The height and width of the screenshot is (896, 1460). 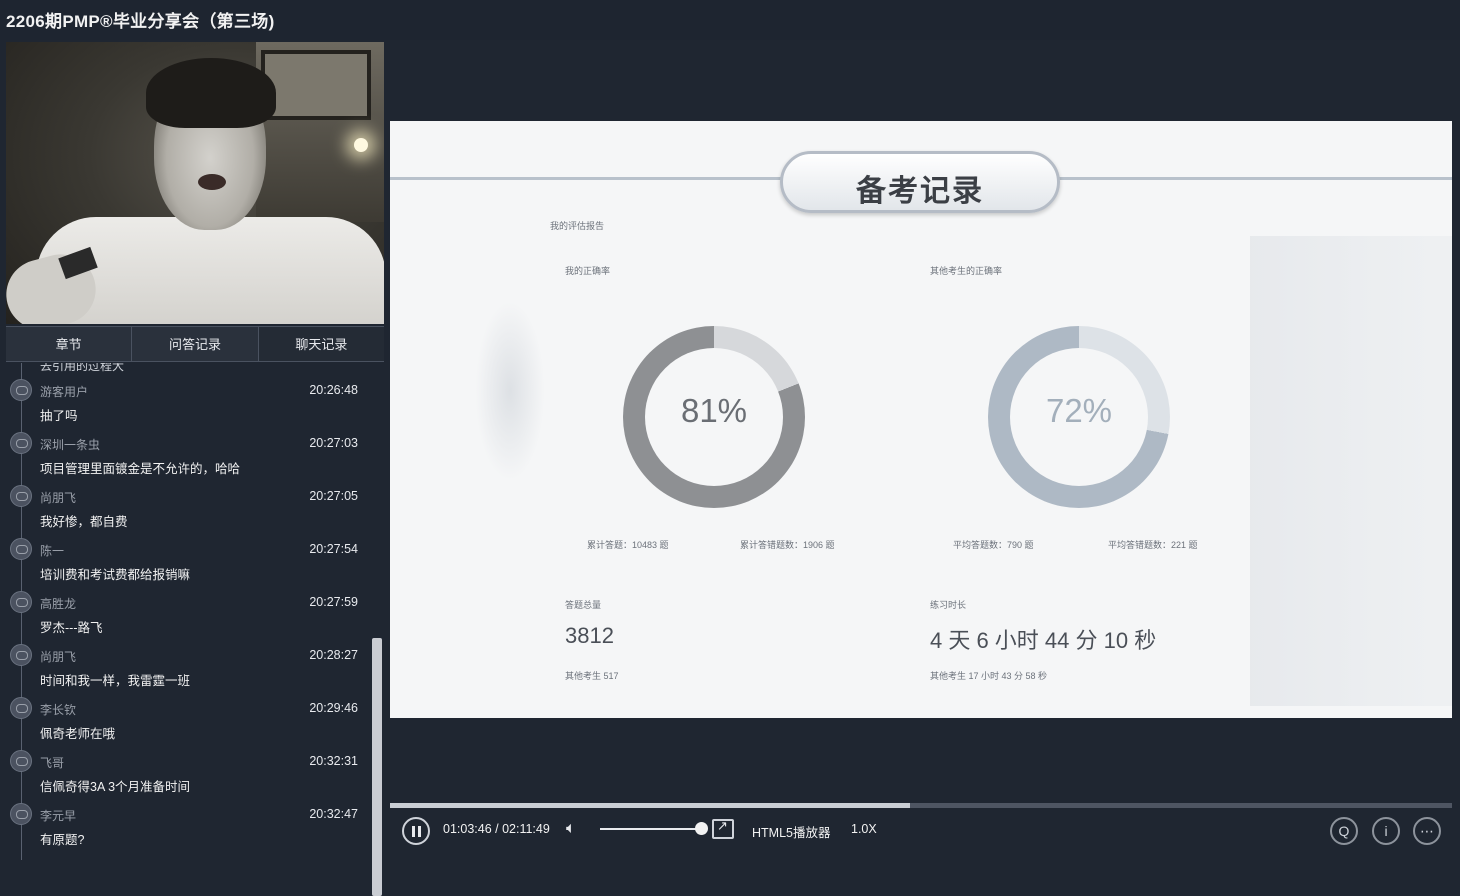 I want to click on video-lamp, so click(x=361, y=145).